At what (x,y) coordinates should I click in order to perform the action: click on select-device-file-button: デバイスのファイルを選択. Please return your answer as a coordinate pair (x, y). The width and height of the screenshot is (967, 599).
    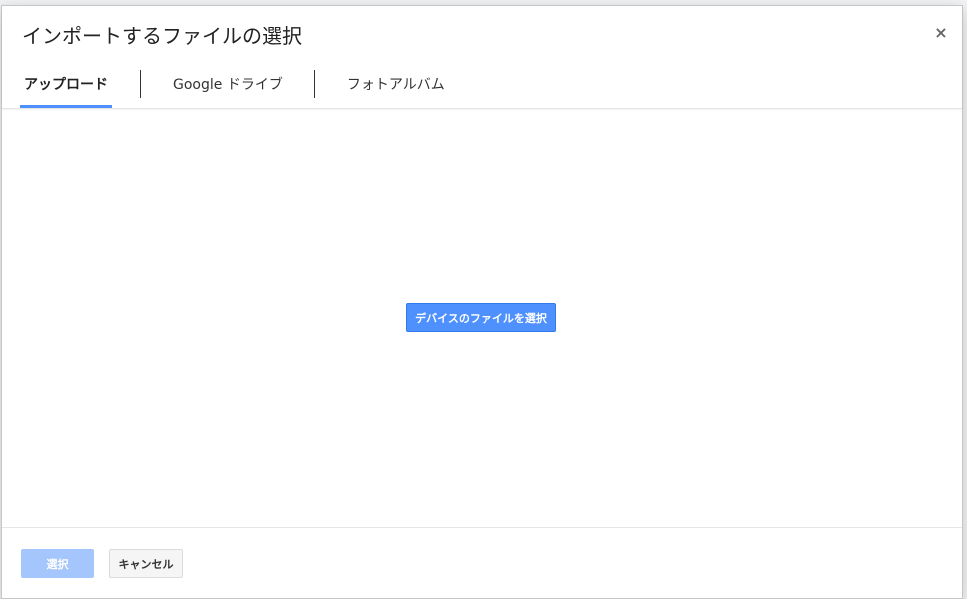
    Looking at the image, I should click on (481, 317).